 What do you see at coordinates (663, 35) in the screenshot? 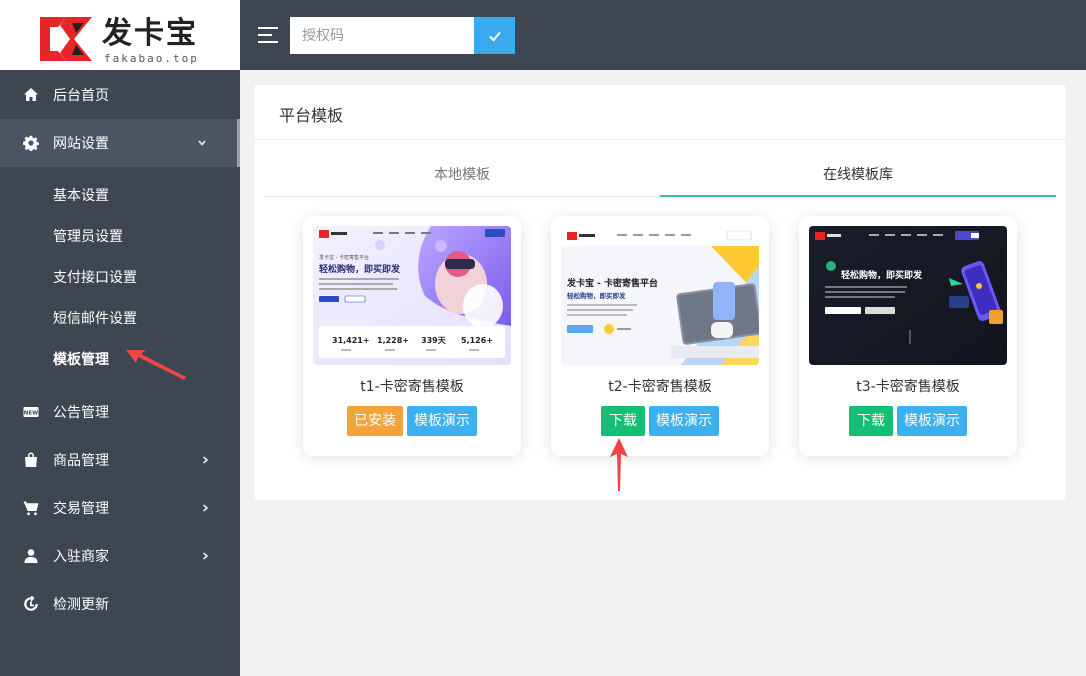
I see `top-bar` at bounding box center [663, 35].